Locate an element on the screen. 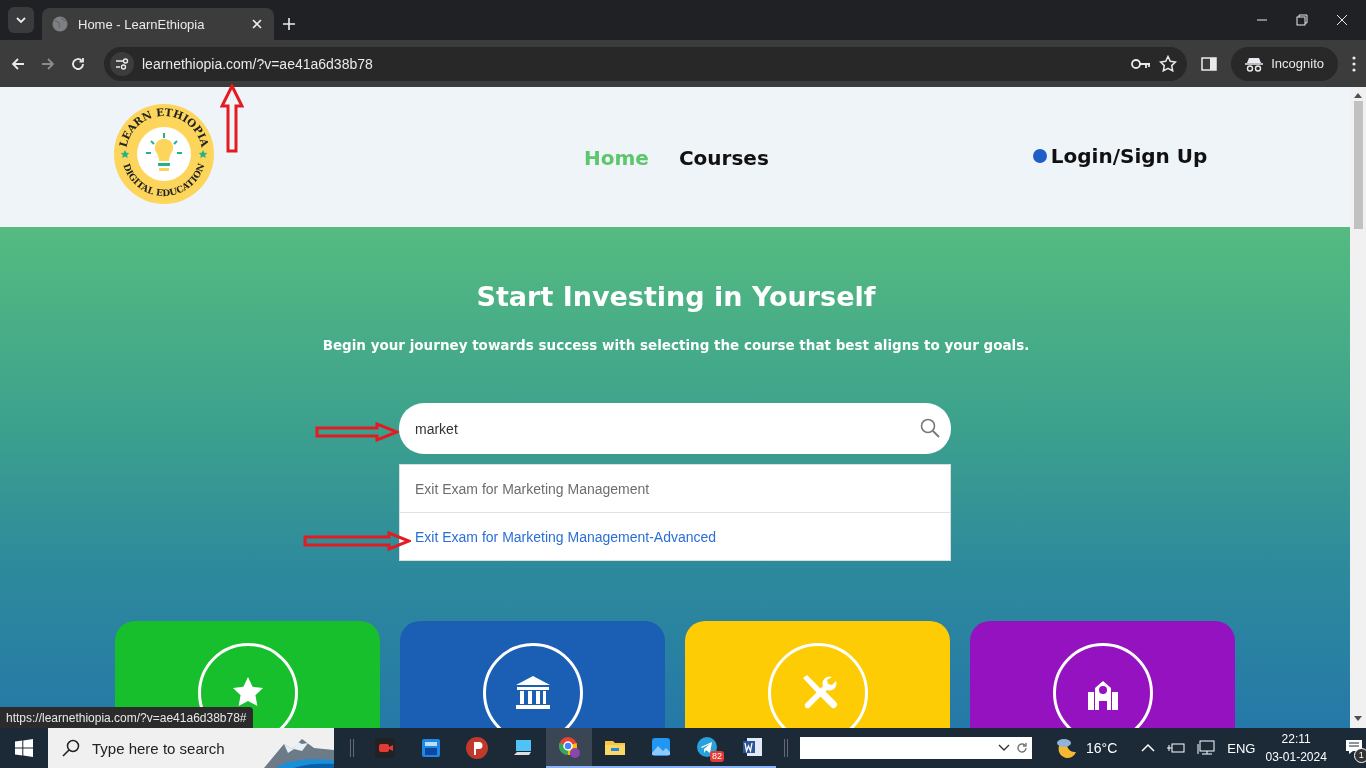 The width and height of the screenshot is (1366, 768). clock-time: 22:11 is located at coordinates (1296, 739).